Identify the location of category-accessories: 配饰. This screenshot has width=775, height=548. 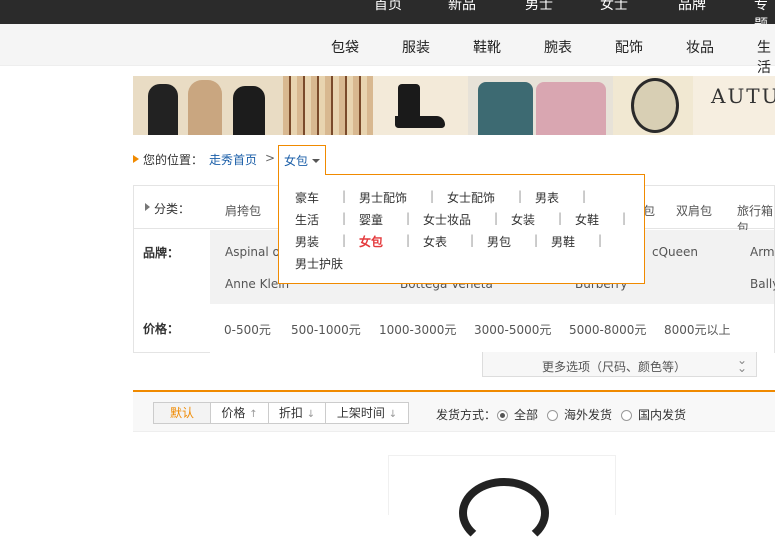
(629, 47).